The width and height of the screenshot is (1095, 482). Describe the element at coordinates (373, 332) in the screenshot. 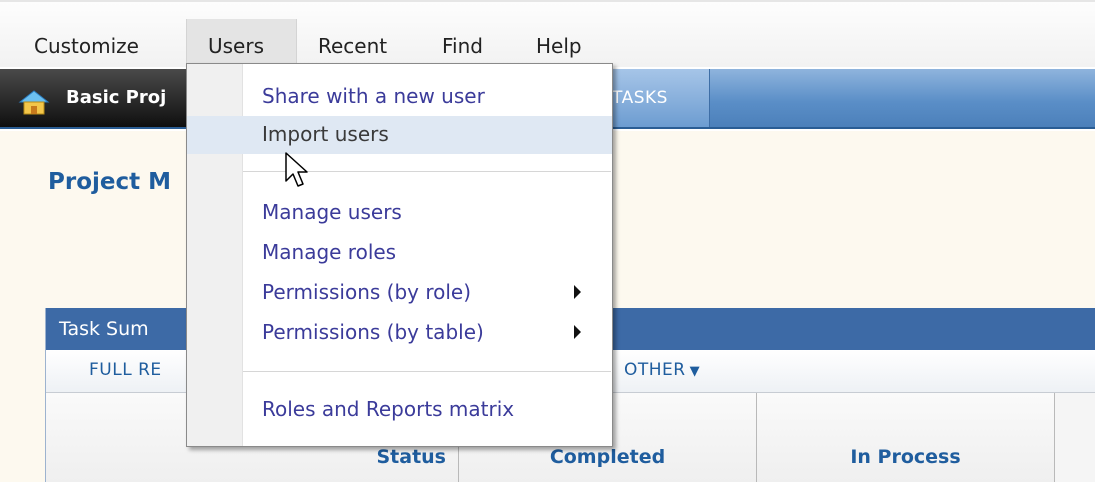

I see `menu-item-label: Permissions (by table)` at that location.